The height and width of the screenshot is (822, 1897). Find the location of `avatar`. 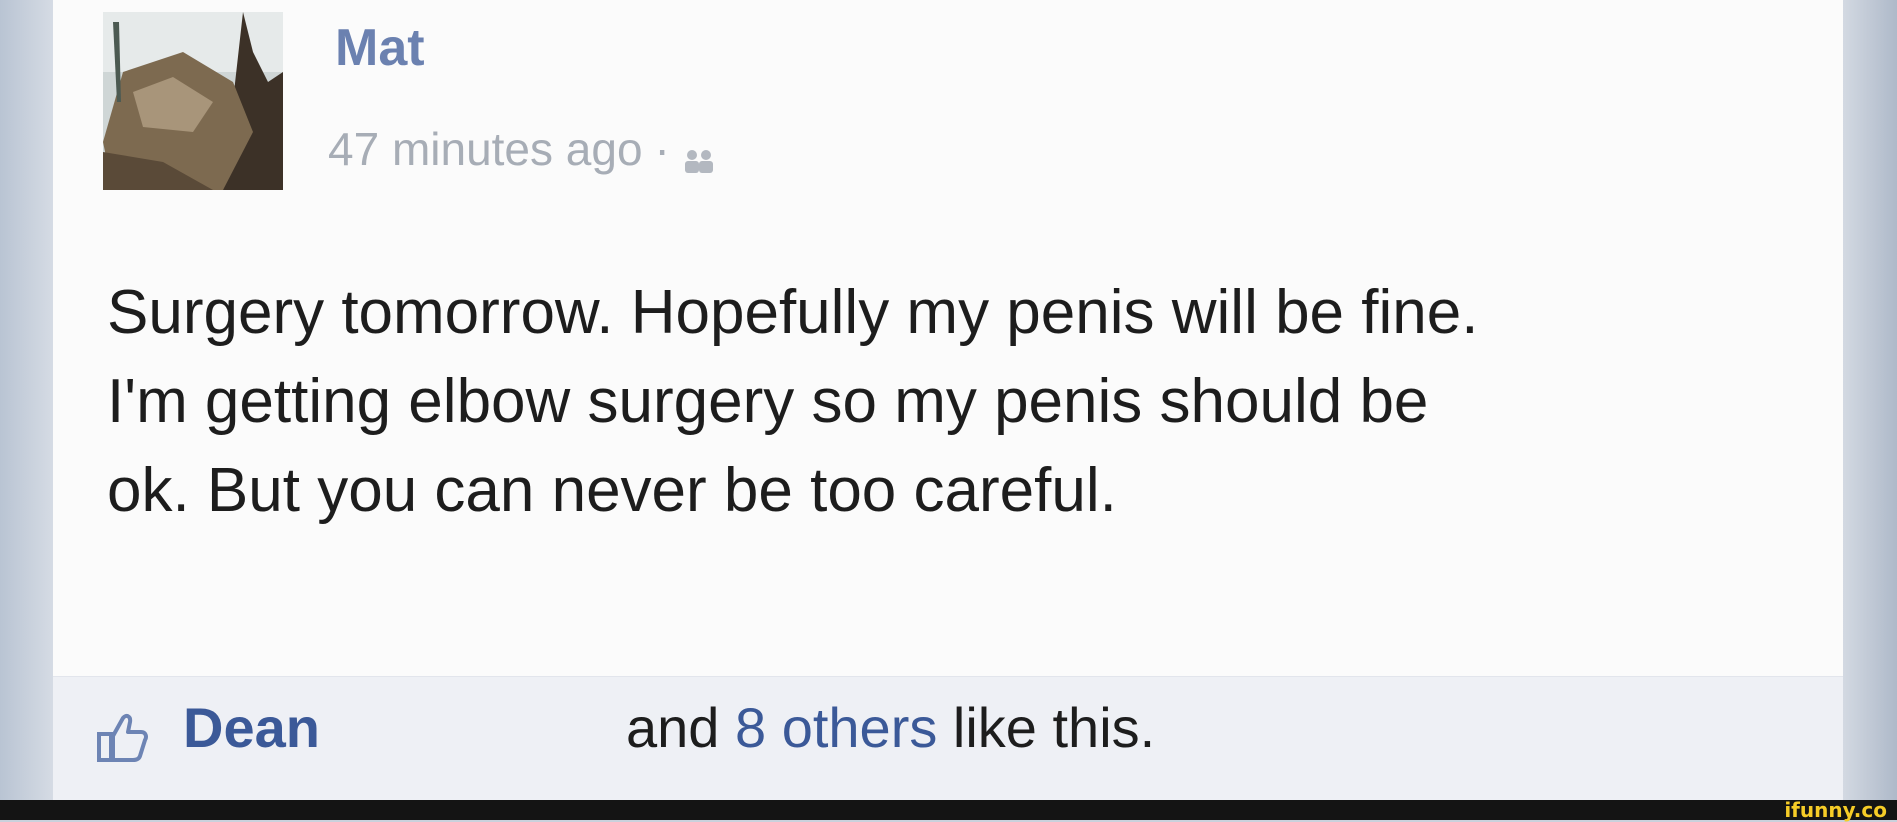

avatar is located at coordinates (193, 101).